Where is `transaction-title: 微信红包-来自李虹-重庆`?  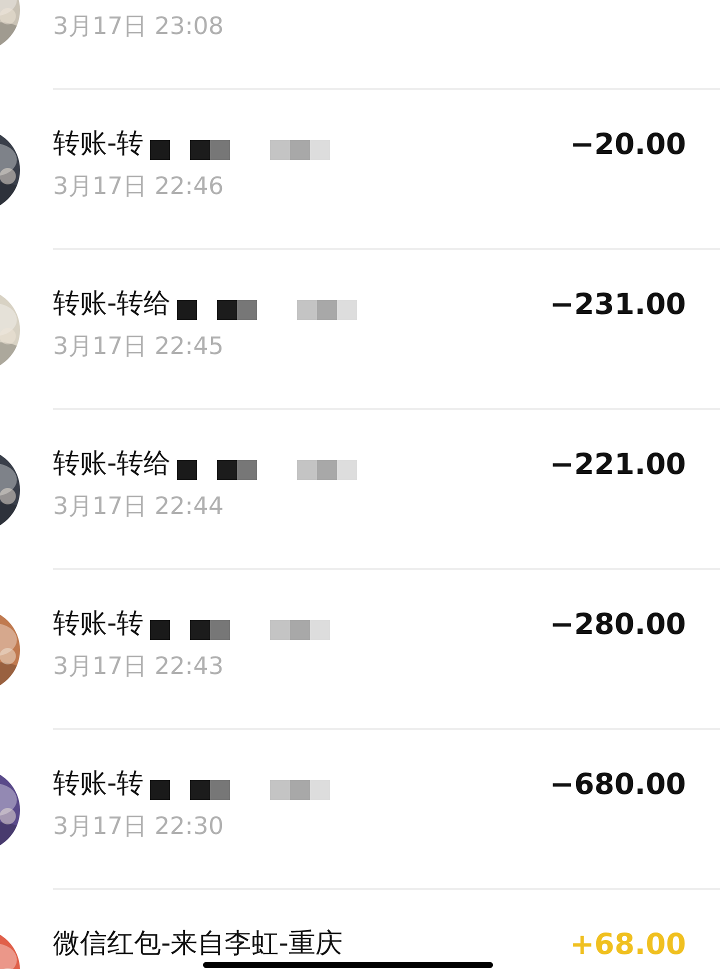
transaction-title: 微信红包-来自李虹-重庆 is located at coordinates (197, 944).